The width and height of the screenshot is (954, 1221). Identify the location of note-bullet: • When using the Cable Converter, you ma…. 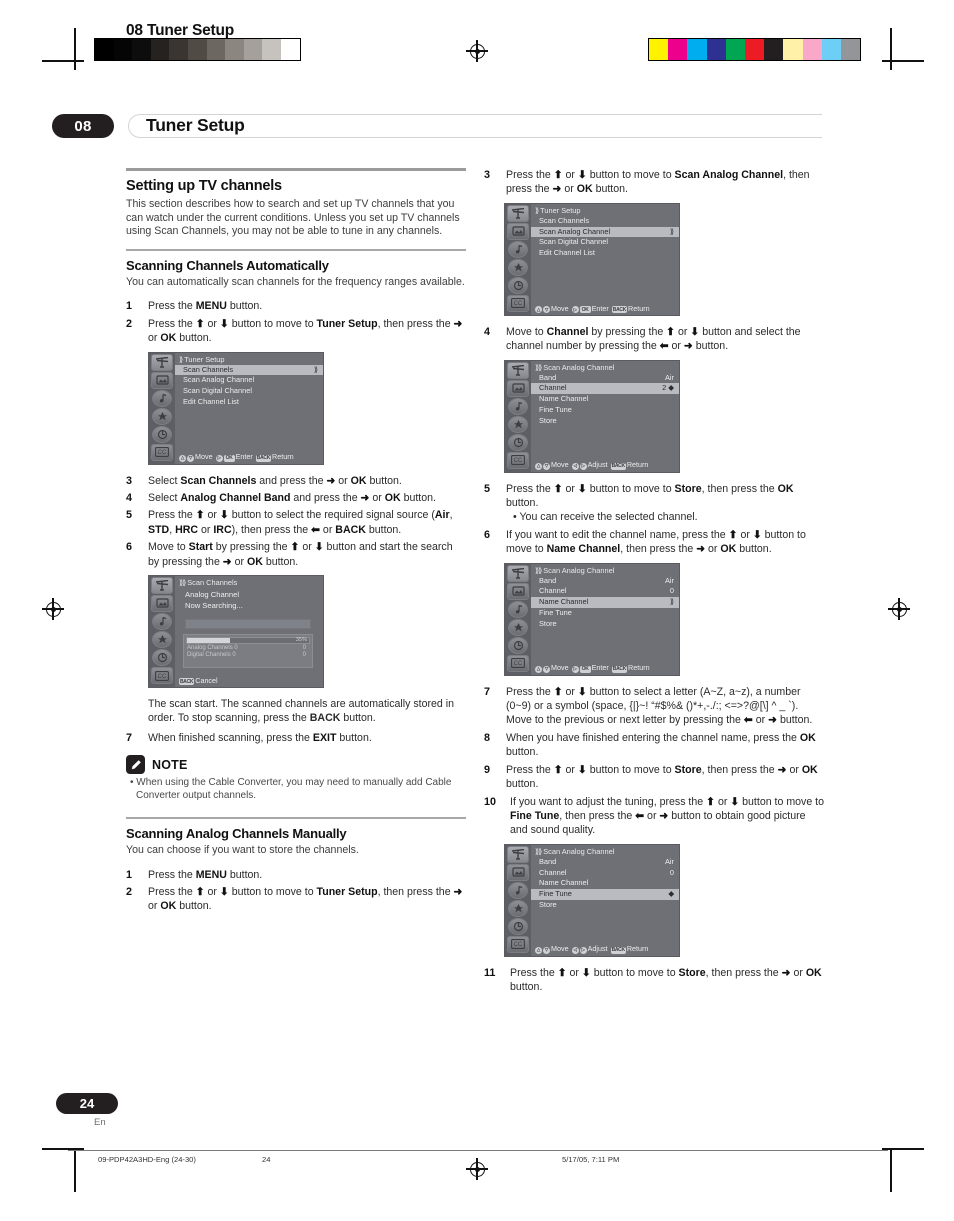
(291, 789).